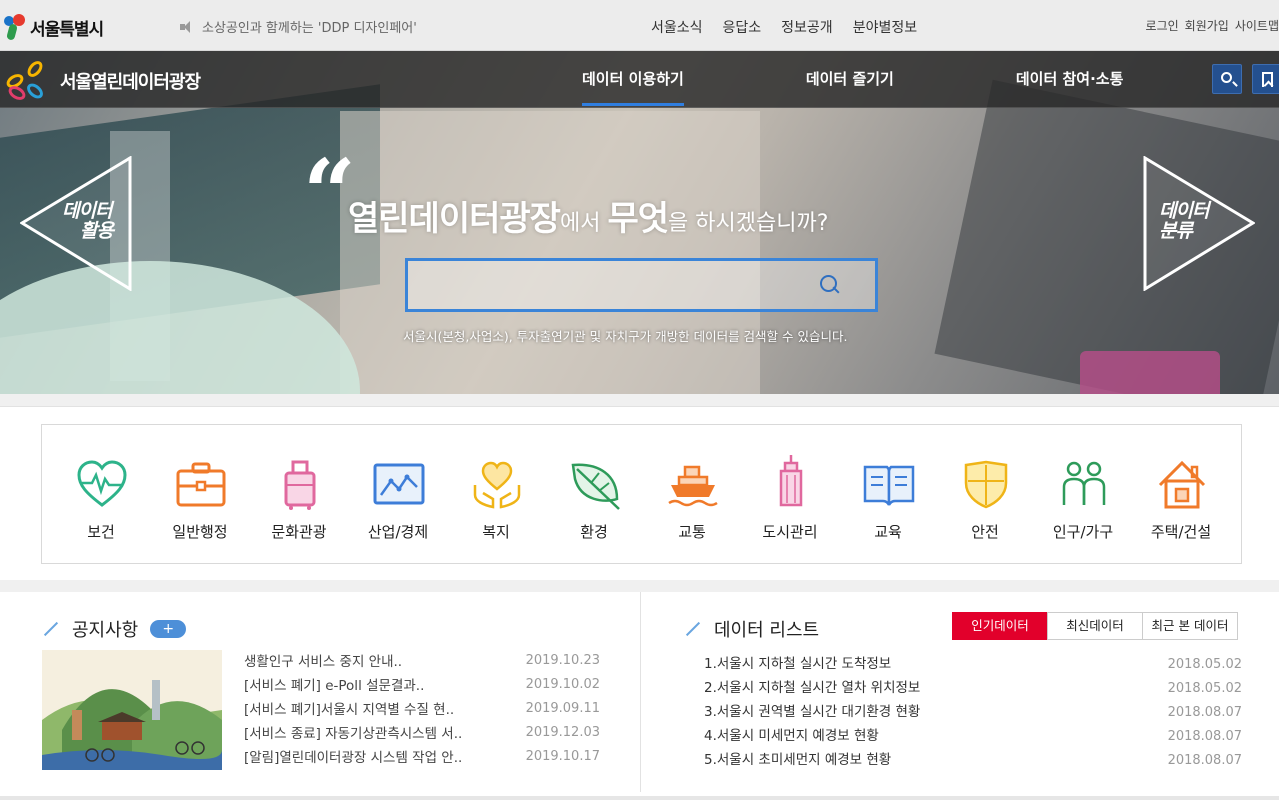 This screenshot has width=1279, height=800. What do you see at coordinates (299, 532) in the screenshot?
I see `category-label: 문화관광` at bounding box center [299, 532].